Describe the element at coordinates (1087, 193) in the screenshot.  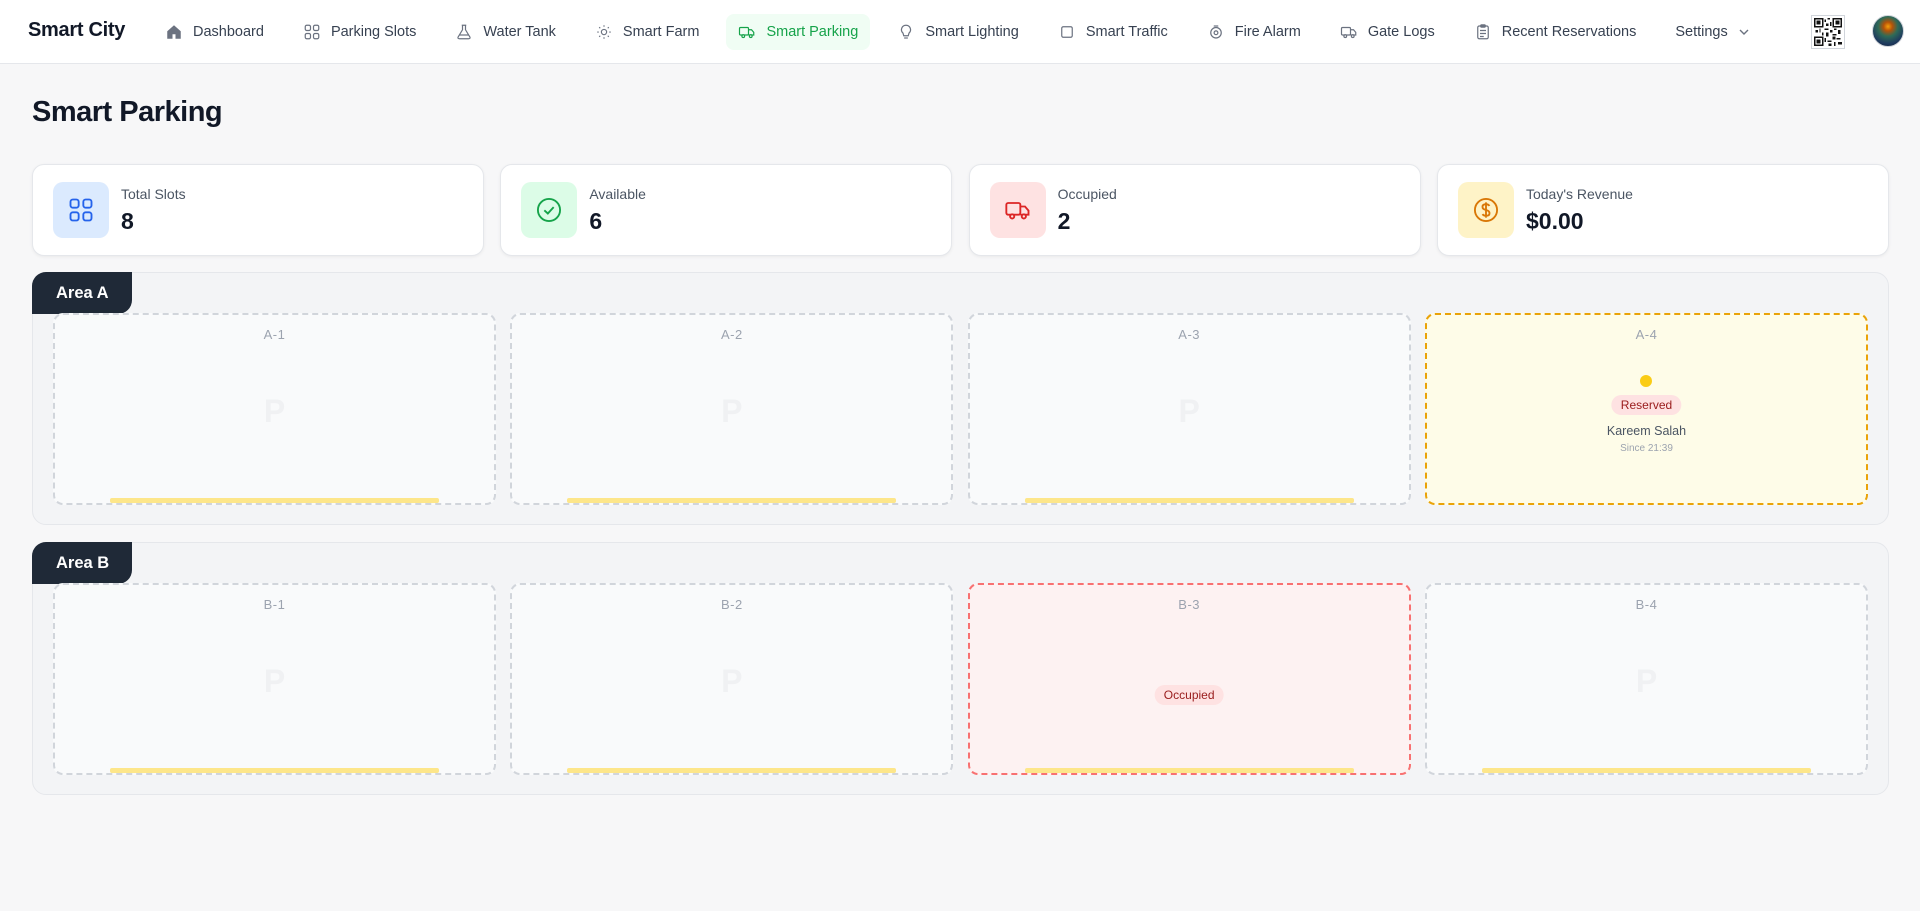
I see `stat-label: Occupied` at that location.